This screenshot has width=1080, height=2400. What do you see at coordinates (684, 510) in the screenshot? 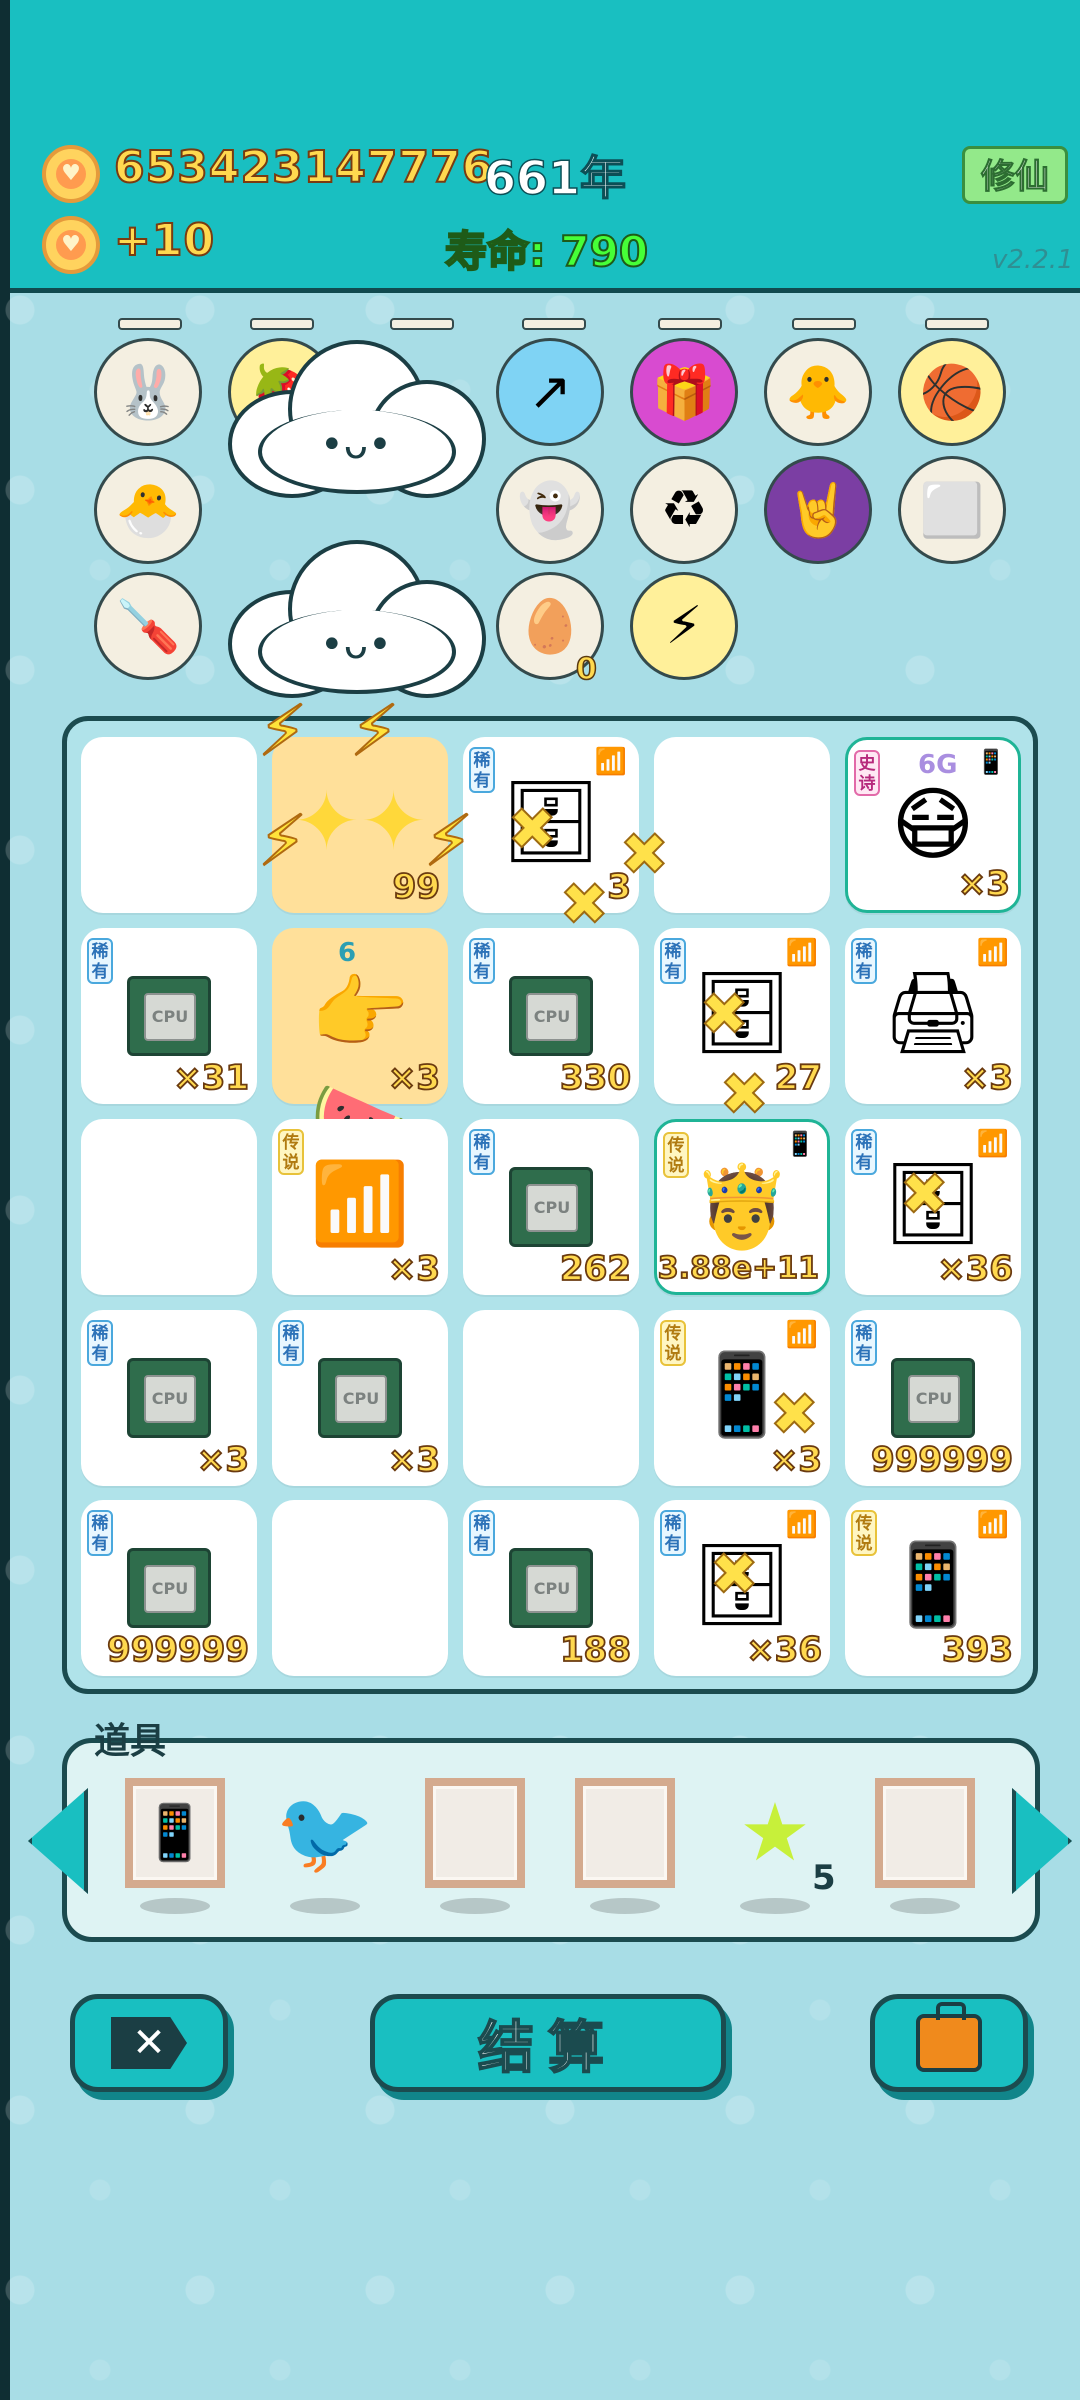
I see `buff-recycle-icon: ♻` at bounding box center [684, 510].